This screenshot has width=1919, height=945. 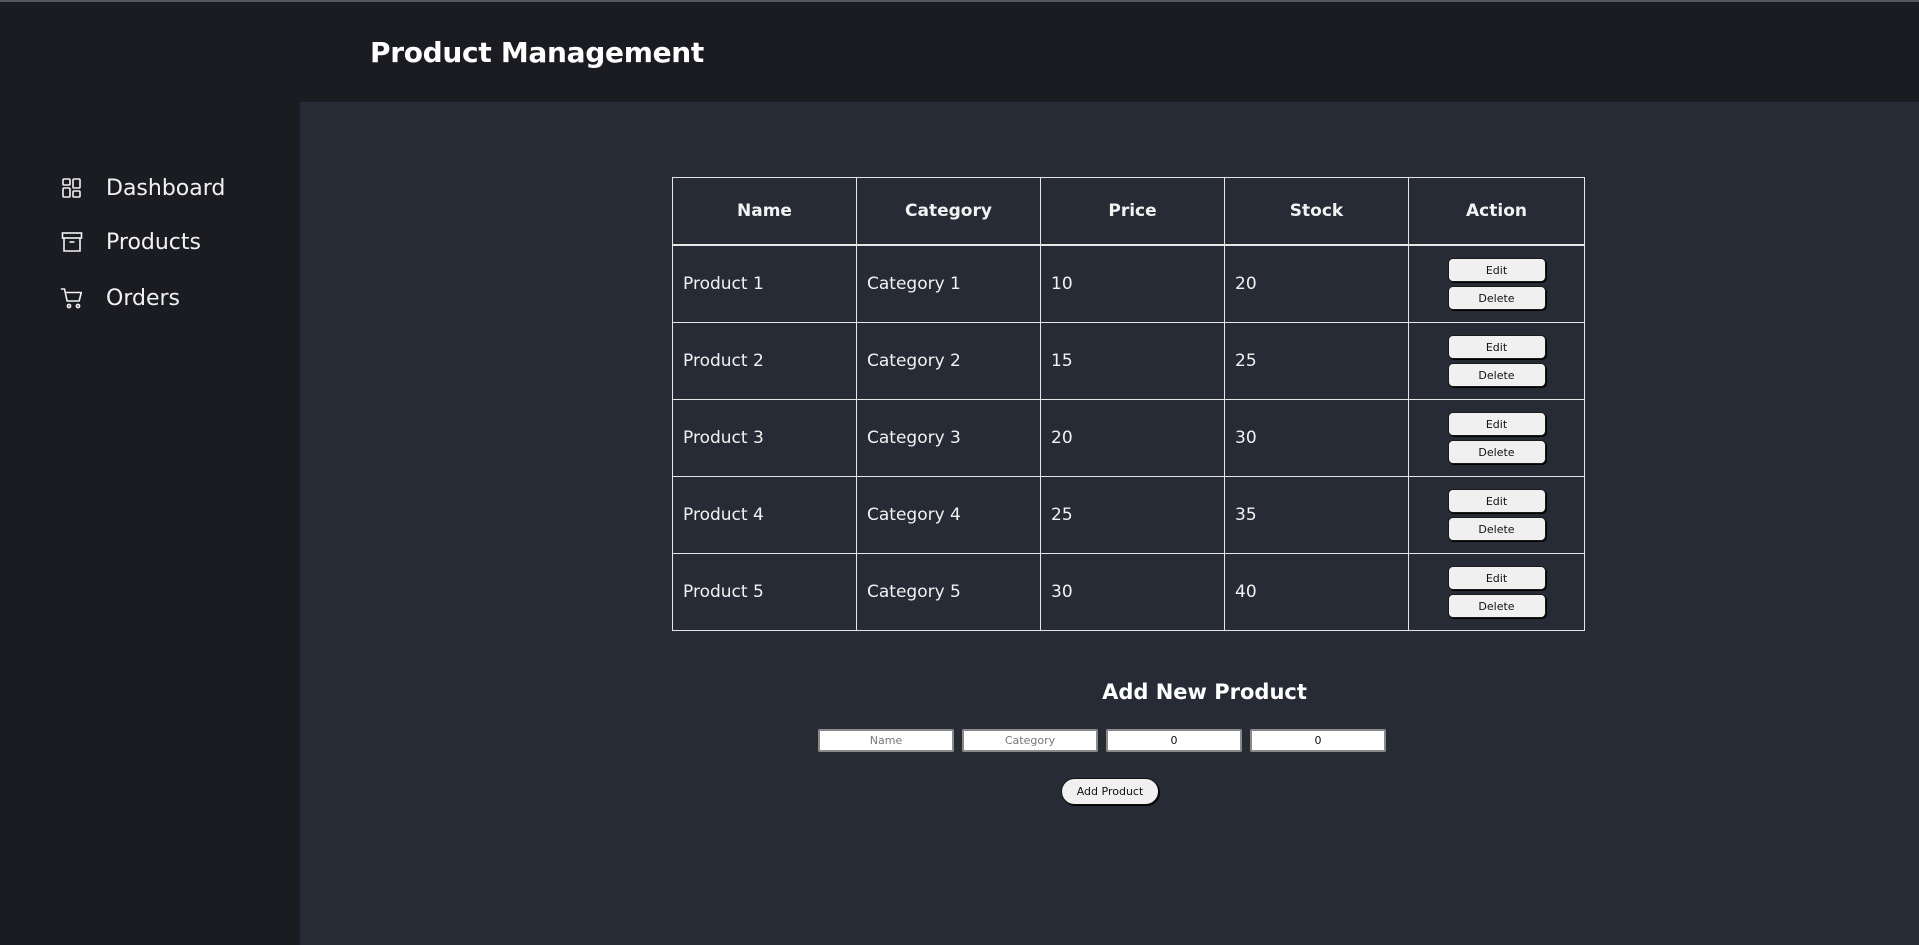 What do you see at coordinates (948, 361) in the screenshot?
I see `cell-category: Category 2` at bounding box center [948, 361].